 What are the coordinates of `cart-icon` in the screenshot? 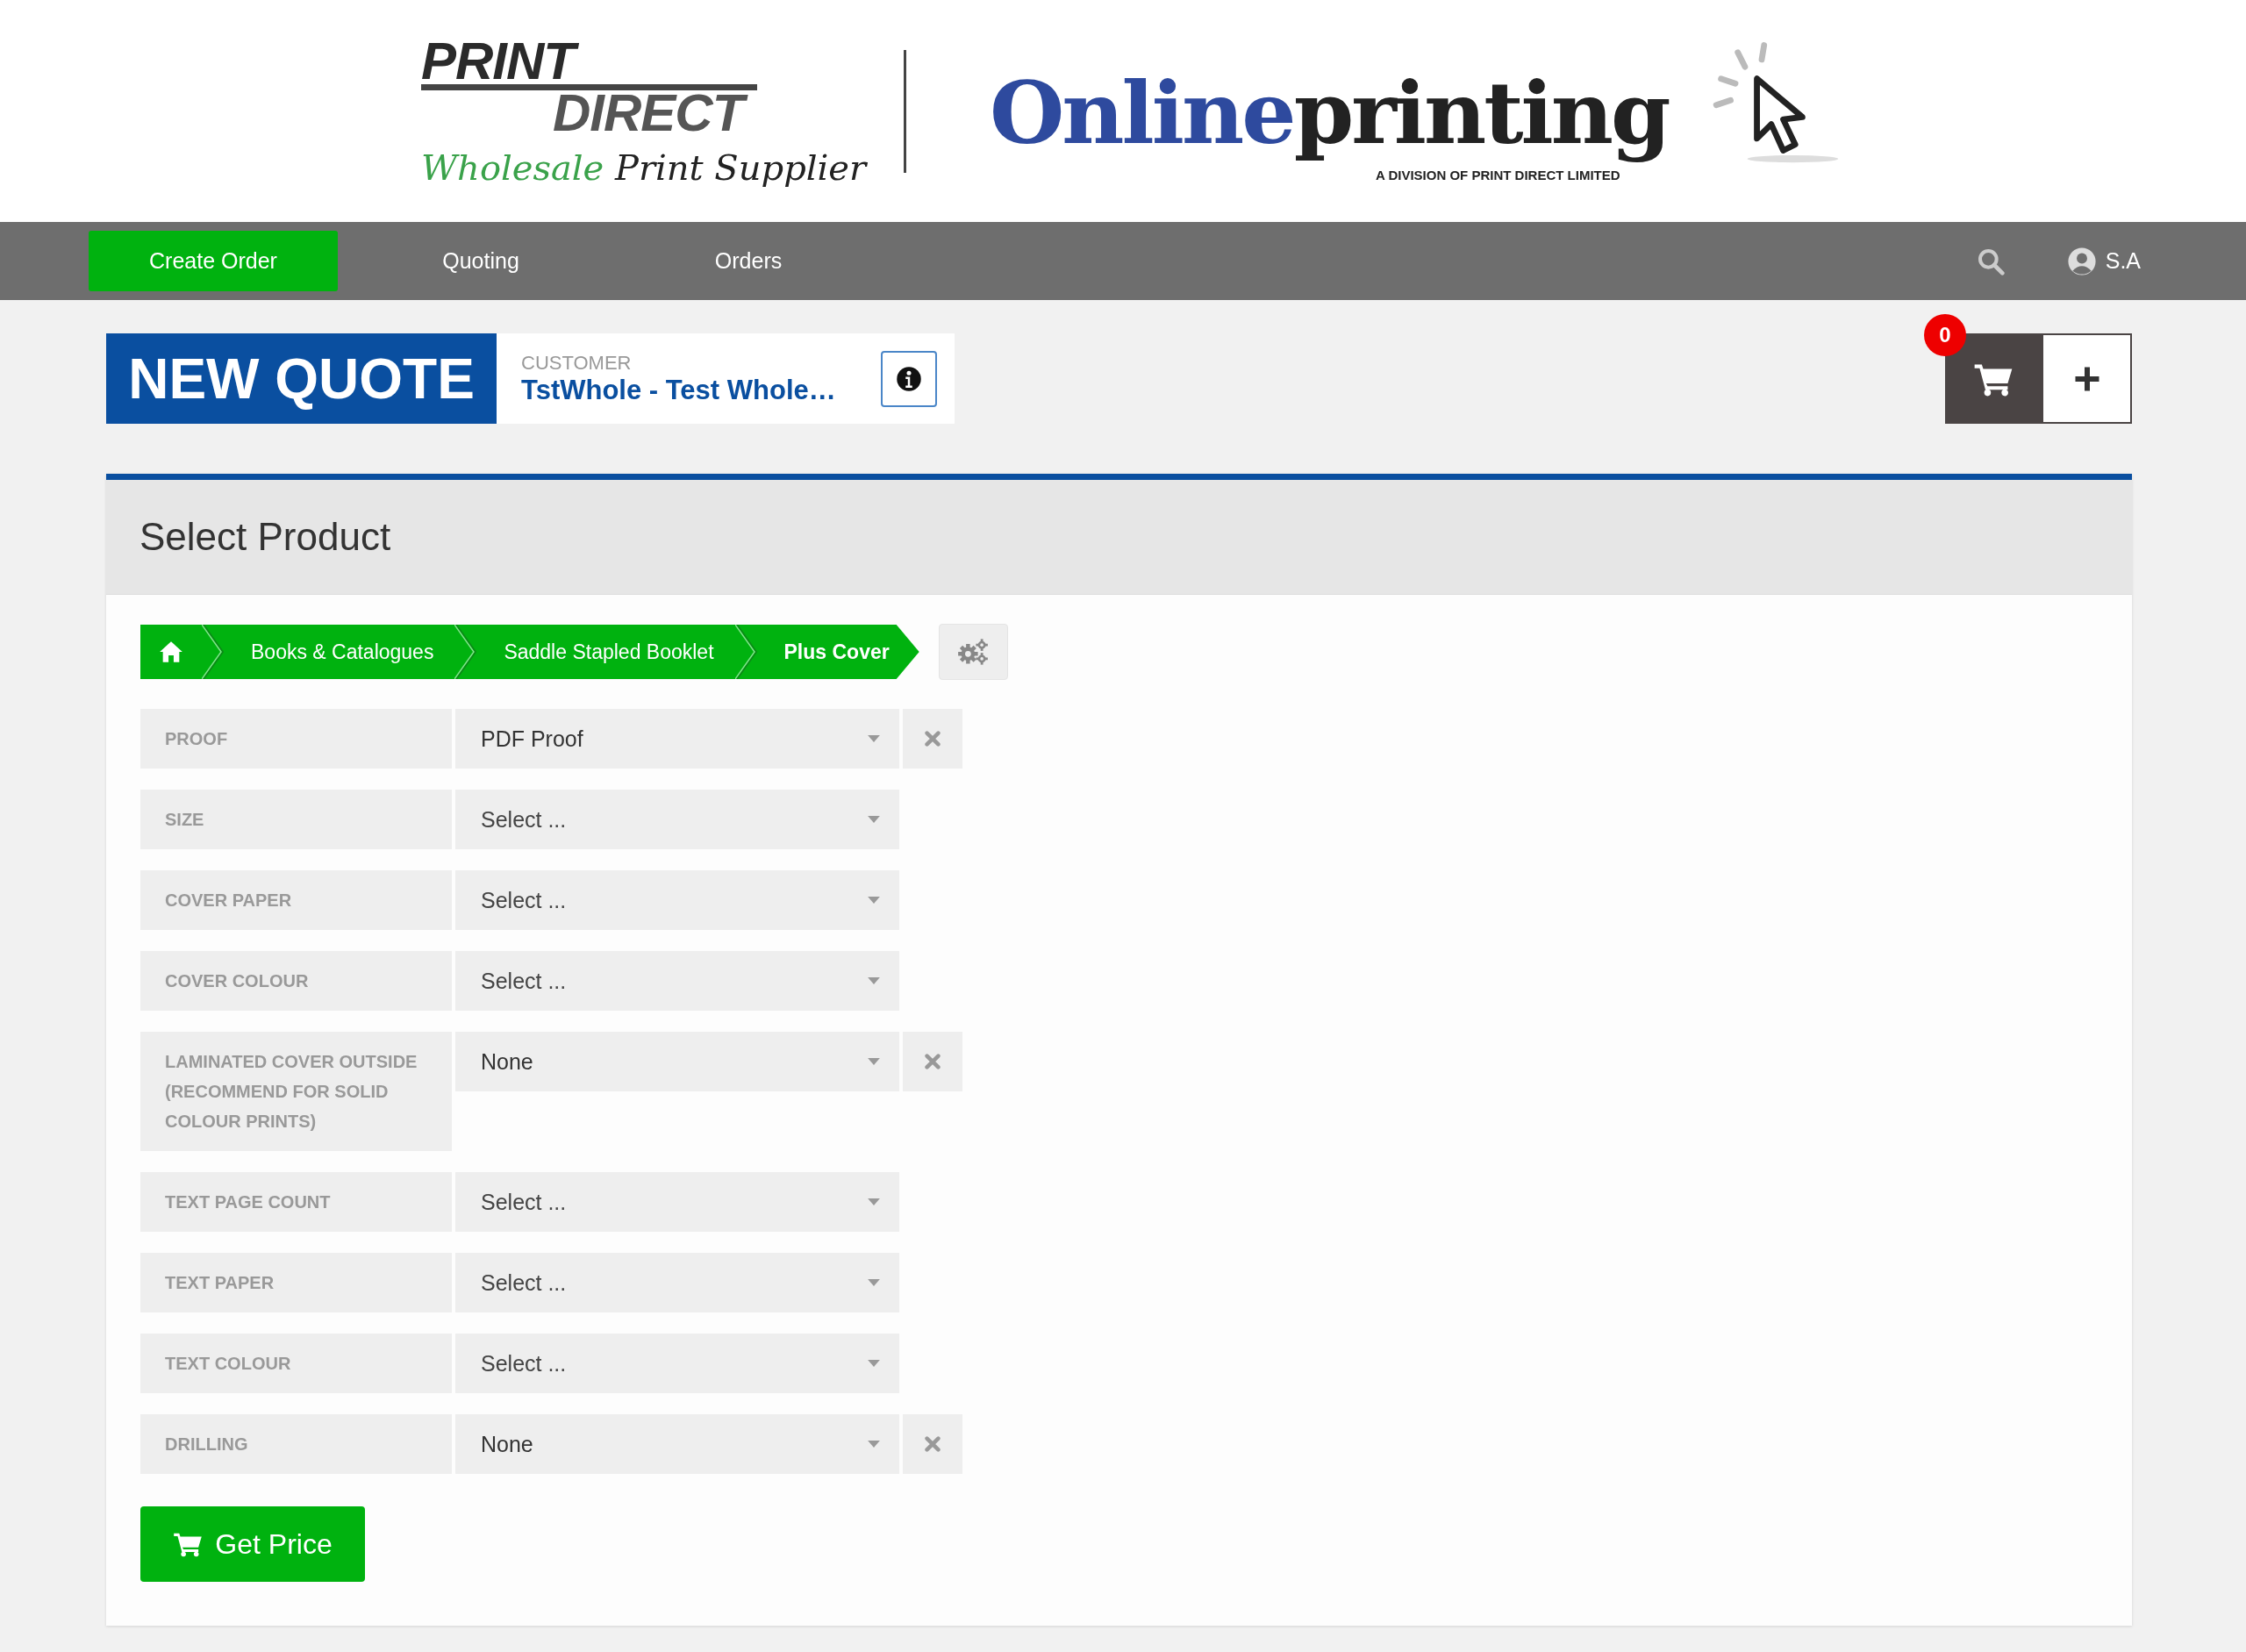 It's located at (188, 1544).